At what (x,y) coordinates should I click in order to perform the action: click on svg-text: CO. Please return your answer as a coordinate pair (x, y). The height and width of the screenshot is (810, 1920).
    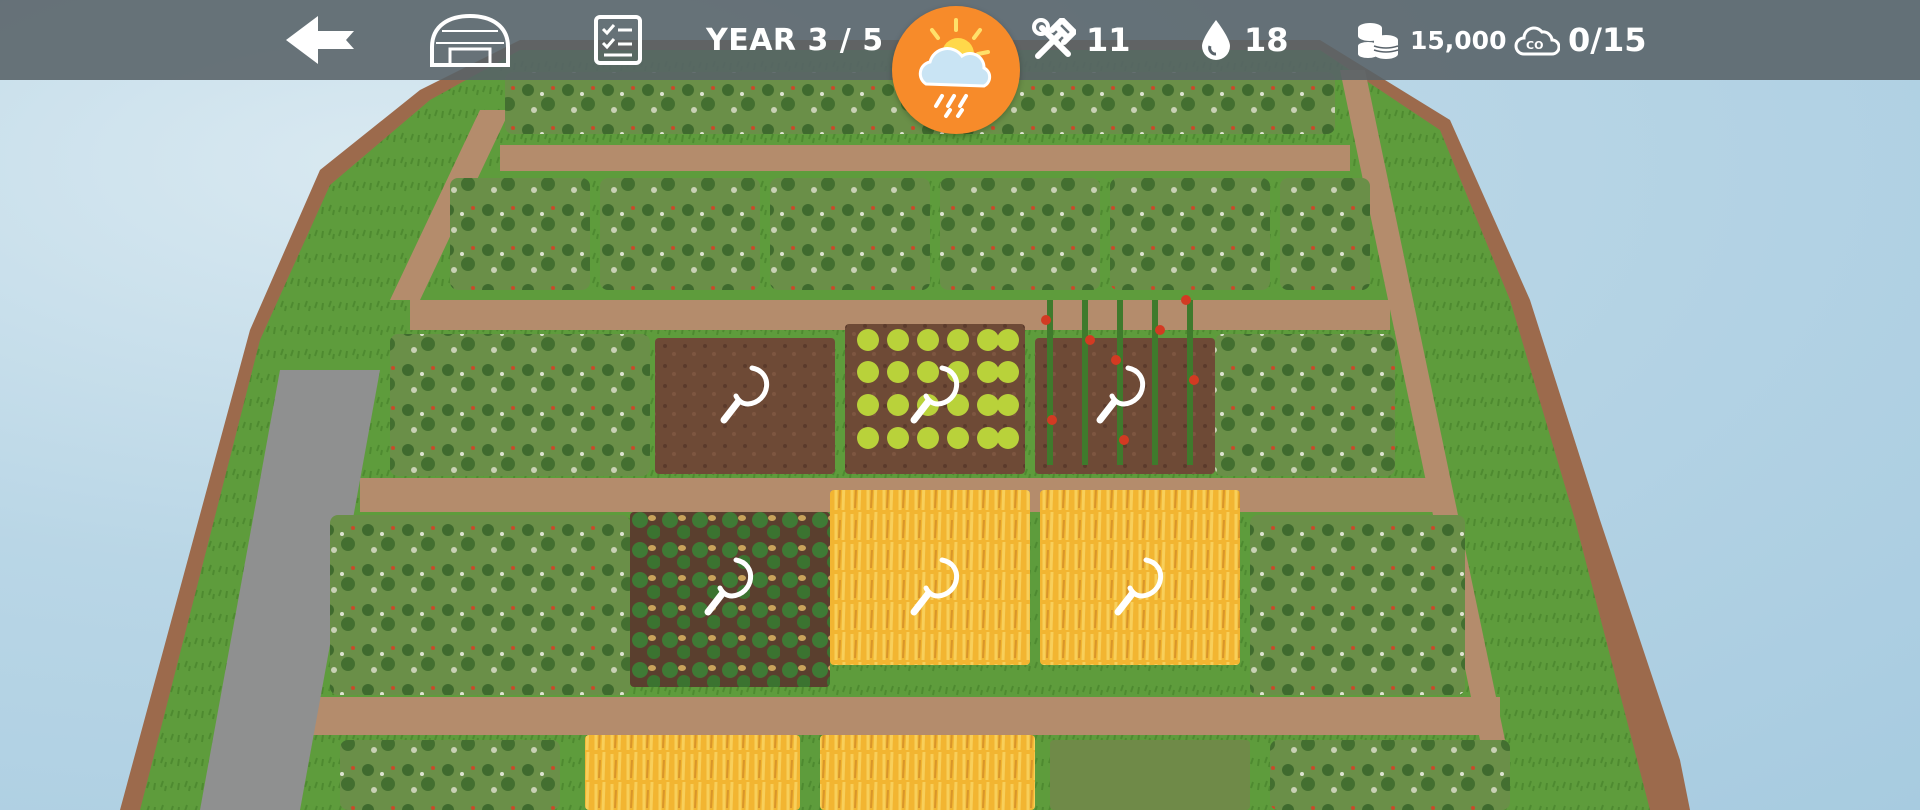
    Looking at the image, I should click on (1534, 45).